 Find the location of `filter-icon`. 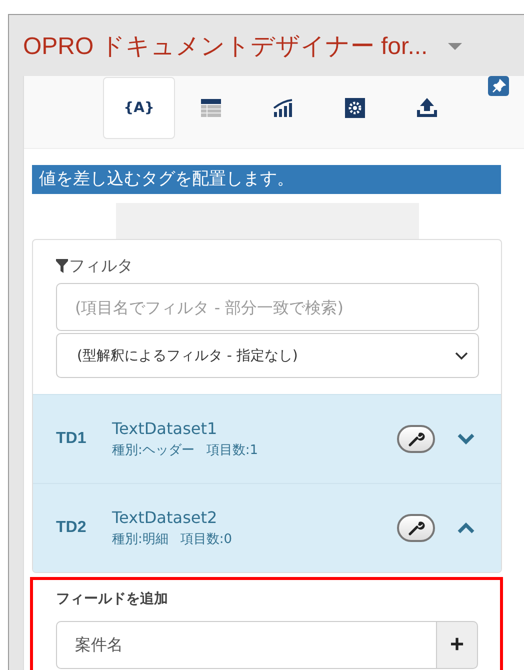

filter-icon is located at coordinates (62, 266).